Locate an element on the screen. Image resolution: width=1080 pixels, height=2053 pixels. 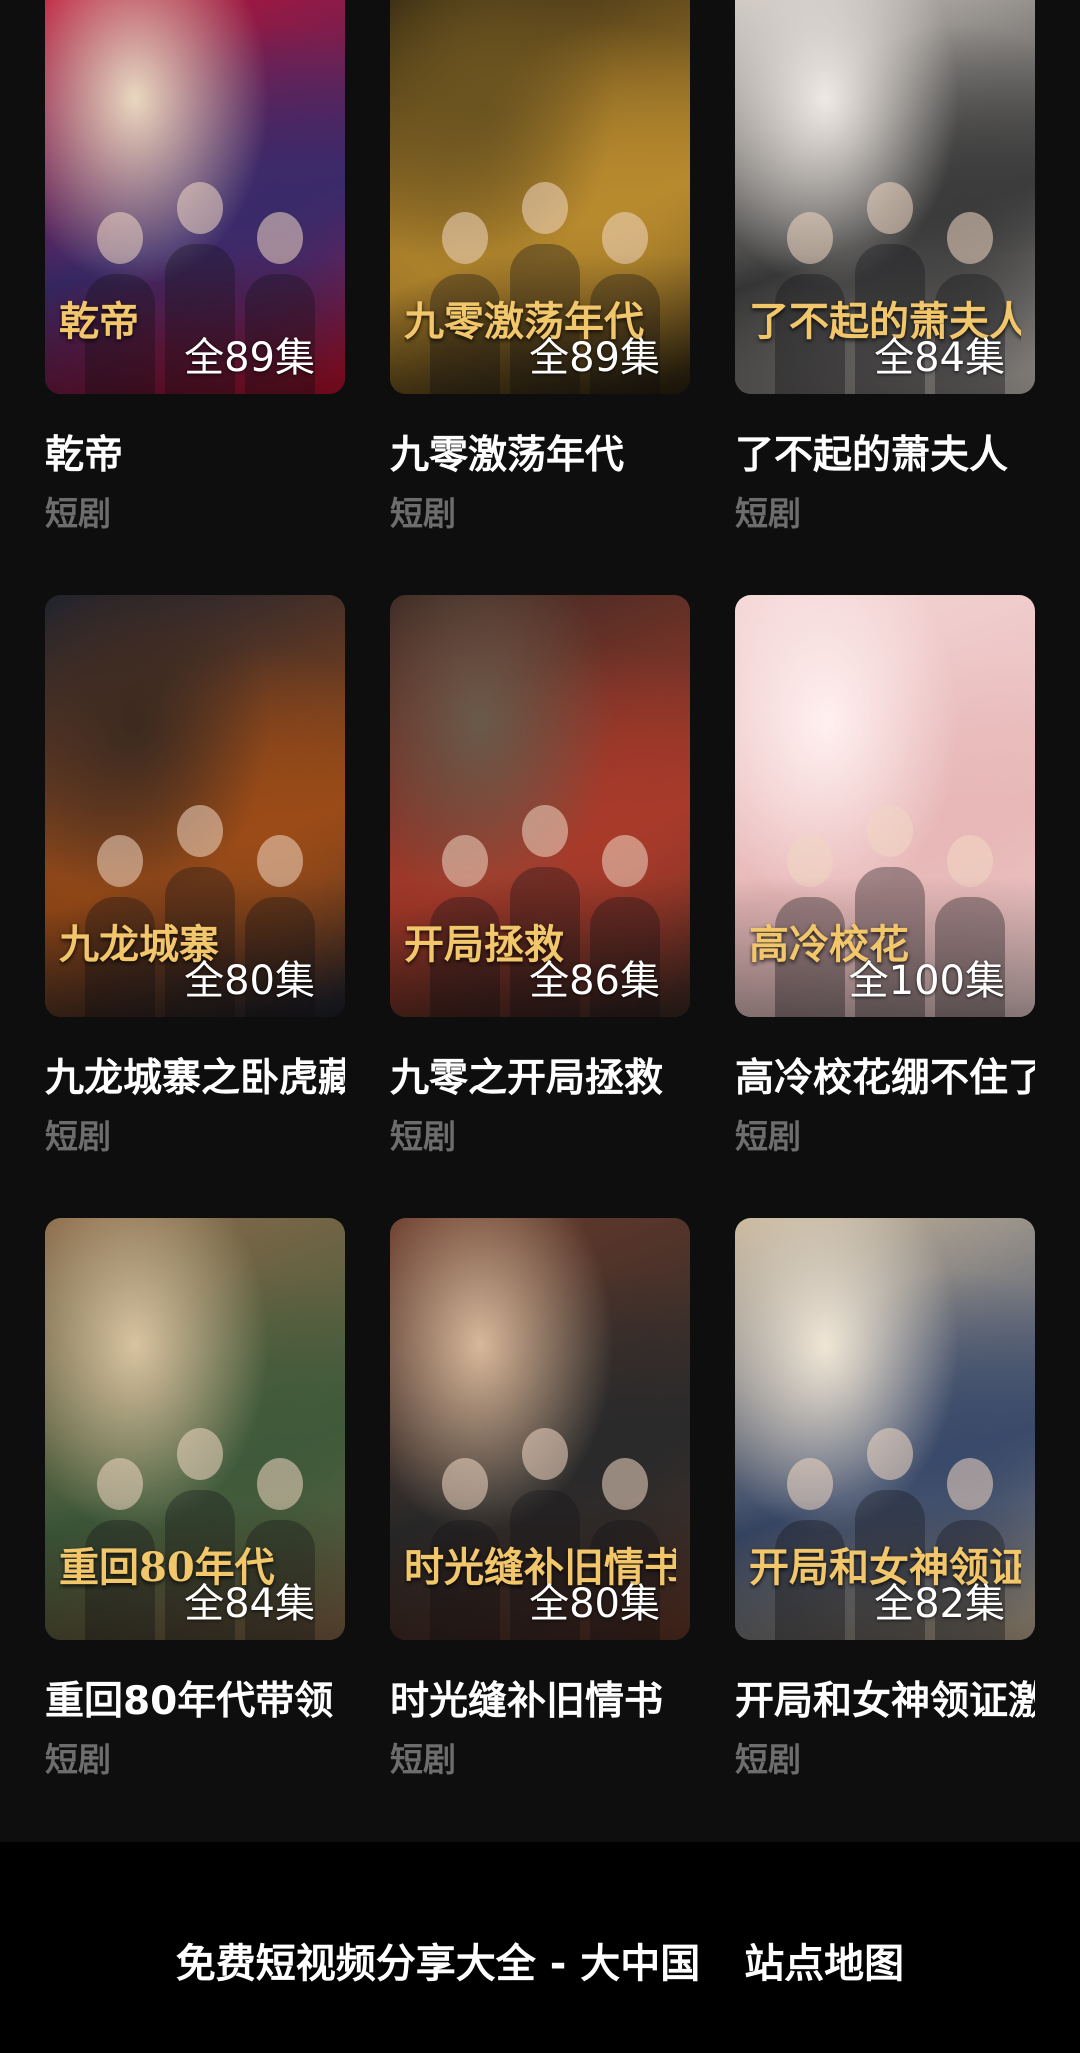
drama-card: 了不起的萧夫人 全84集了不起的萧夫人短剧 is located at coordinates (885, 267).